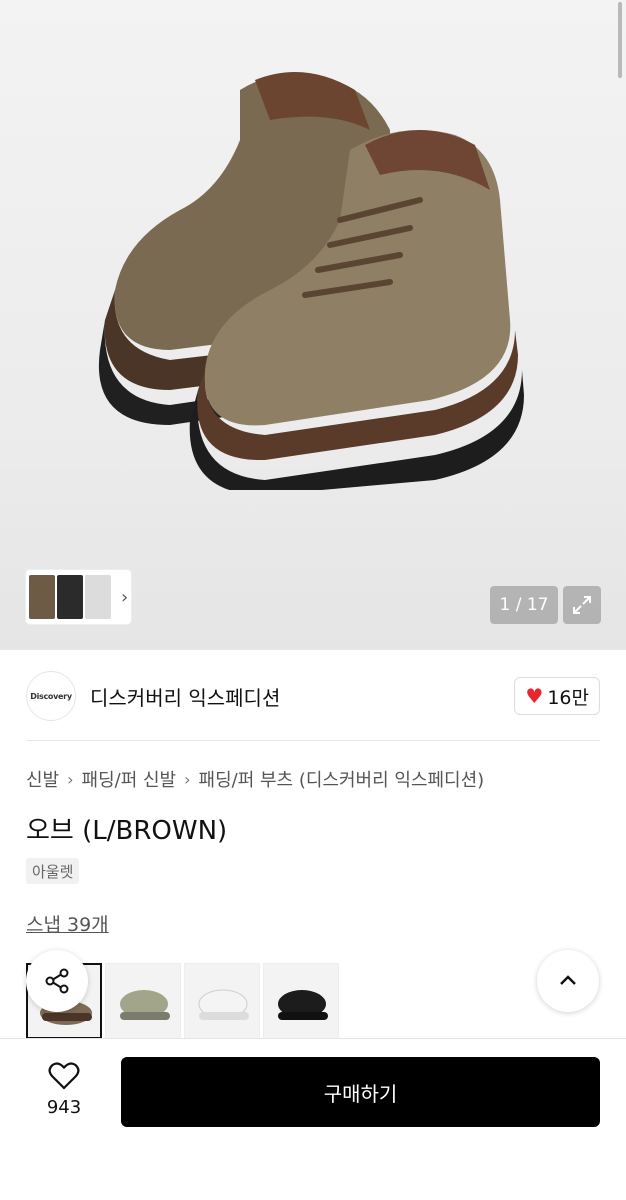  I want to click on heart-icon: ♥, so click(534, 696).